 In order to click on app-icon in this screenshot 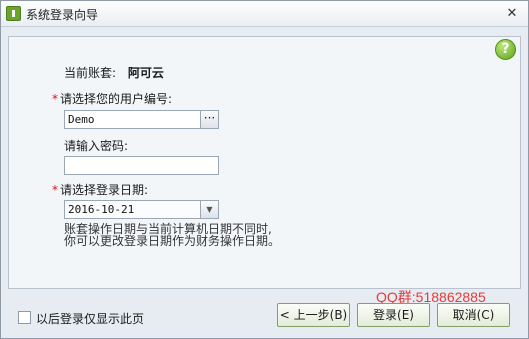, I will do `click(13, 13)`.